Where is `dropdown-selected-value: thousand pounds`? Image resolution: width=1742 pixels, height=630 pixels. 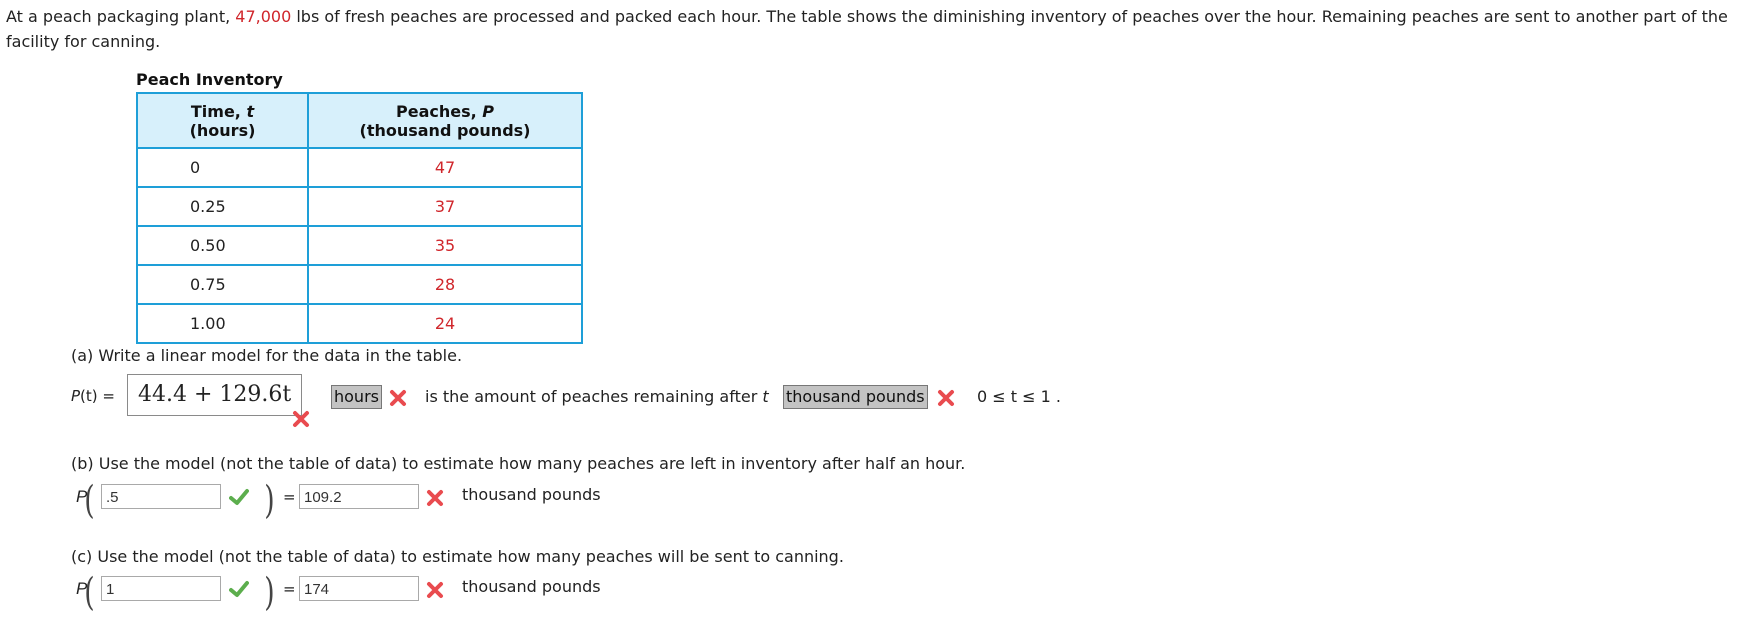 dropdown-selected-value: thousand pounds is located at coordinates (855, 396).